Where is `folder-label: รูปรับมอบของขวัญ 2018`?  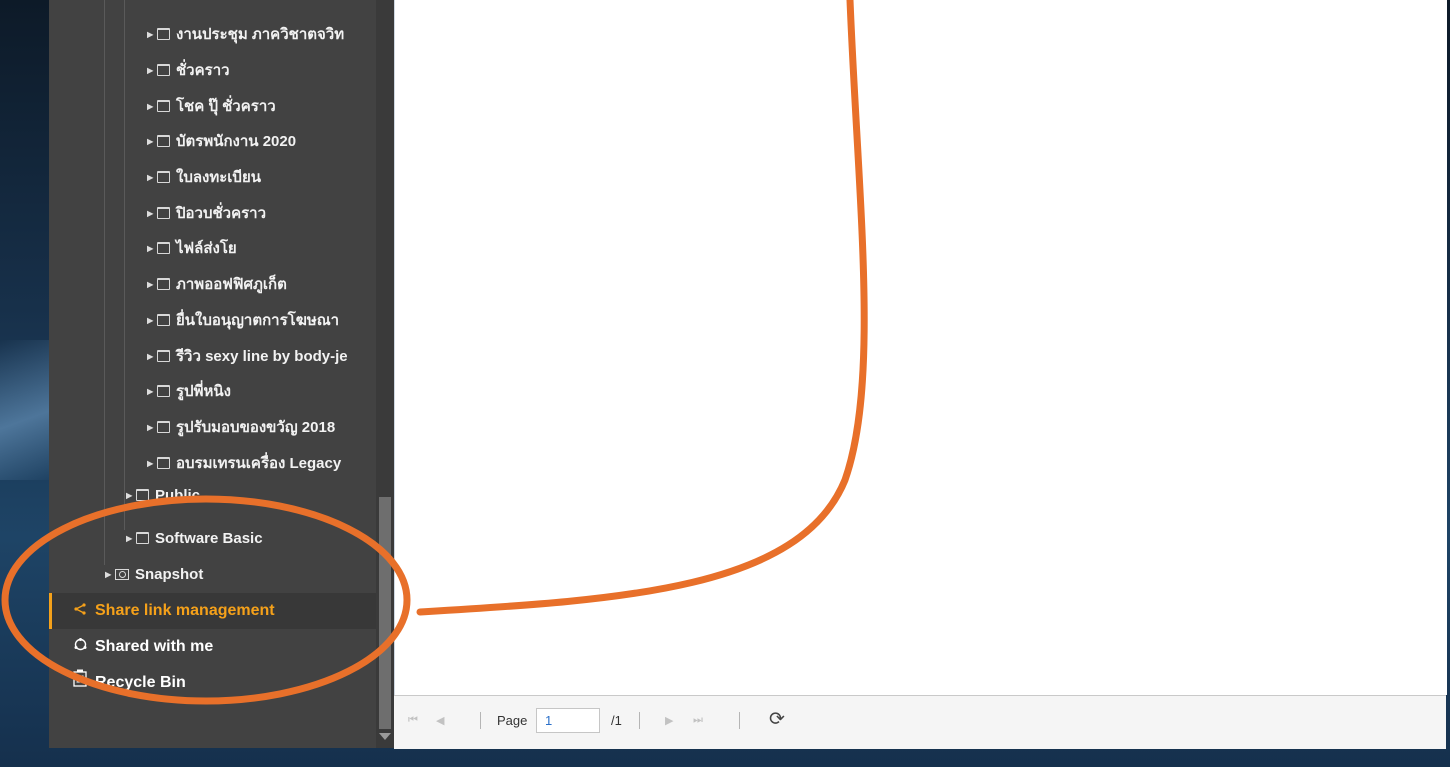
folder-label: รูปรับมอบของขวัญ 2018 is located at coordinates (256, 427).